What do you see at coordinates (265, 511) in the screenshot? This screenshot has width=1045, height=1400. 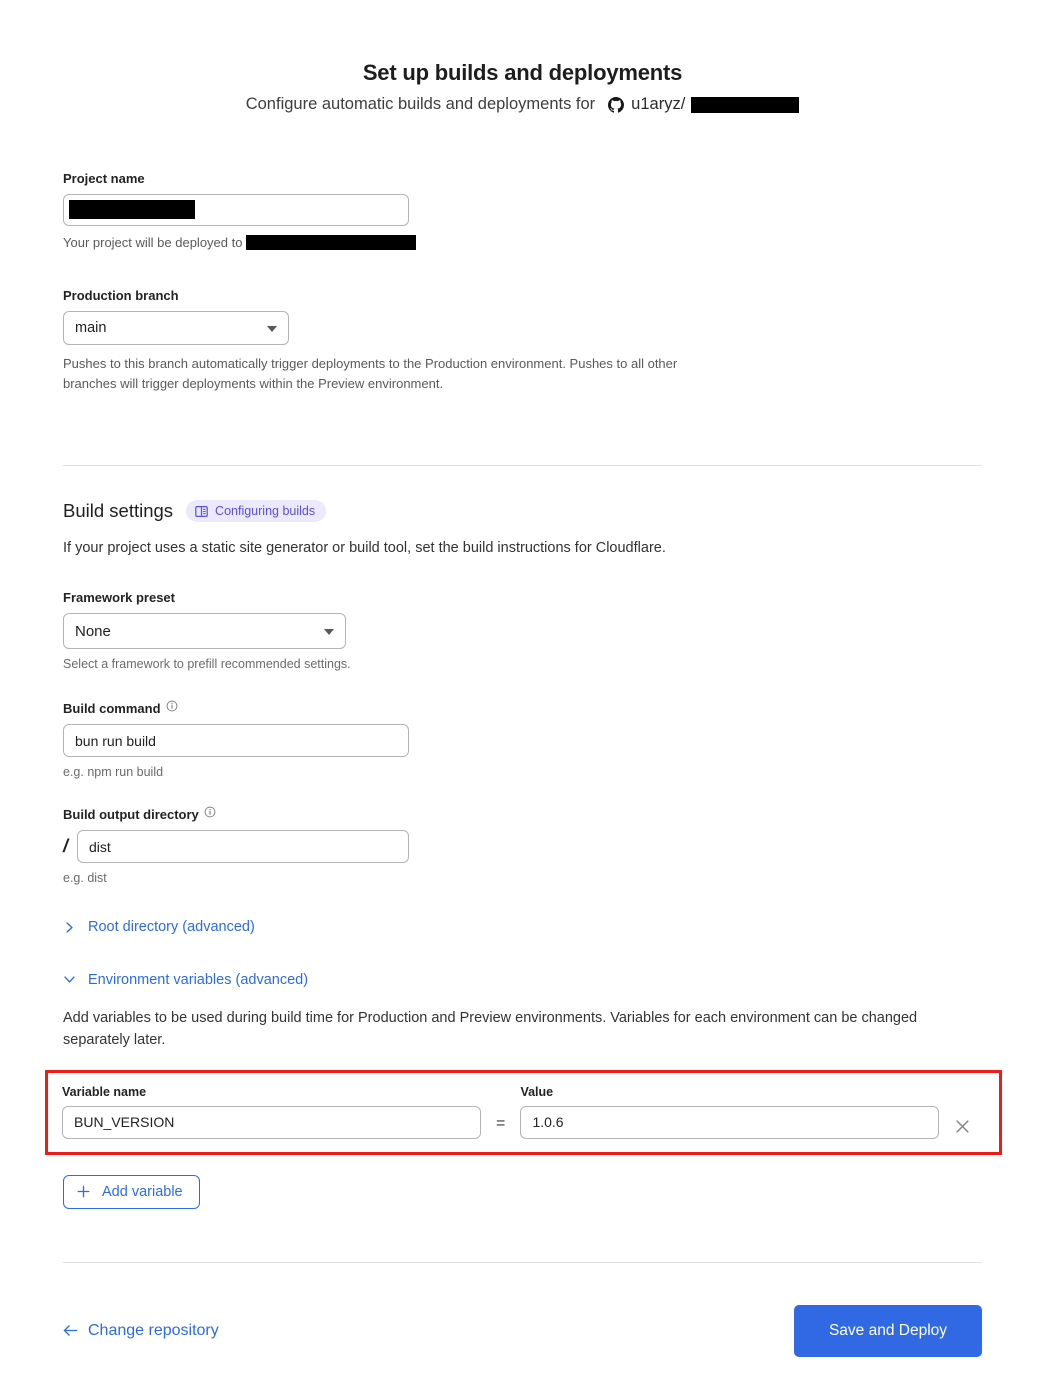 I see `badge-label: Configuring builds` at bounding box center [265, 511].